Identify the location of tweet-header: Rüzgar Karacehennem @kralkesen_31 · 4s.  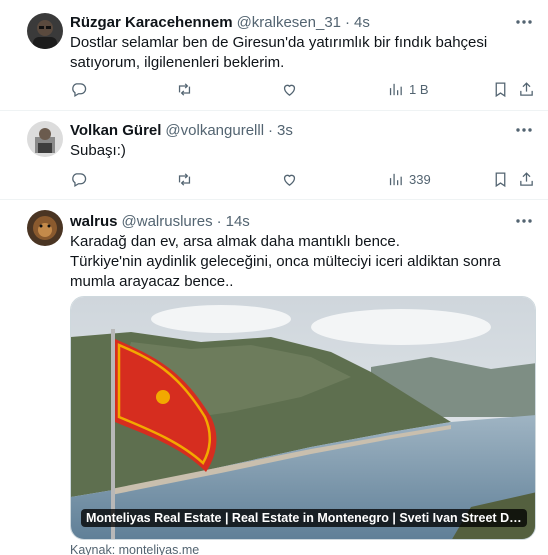
(220, 22).